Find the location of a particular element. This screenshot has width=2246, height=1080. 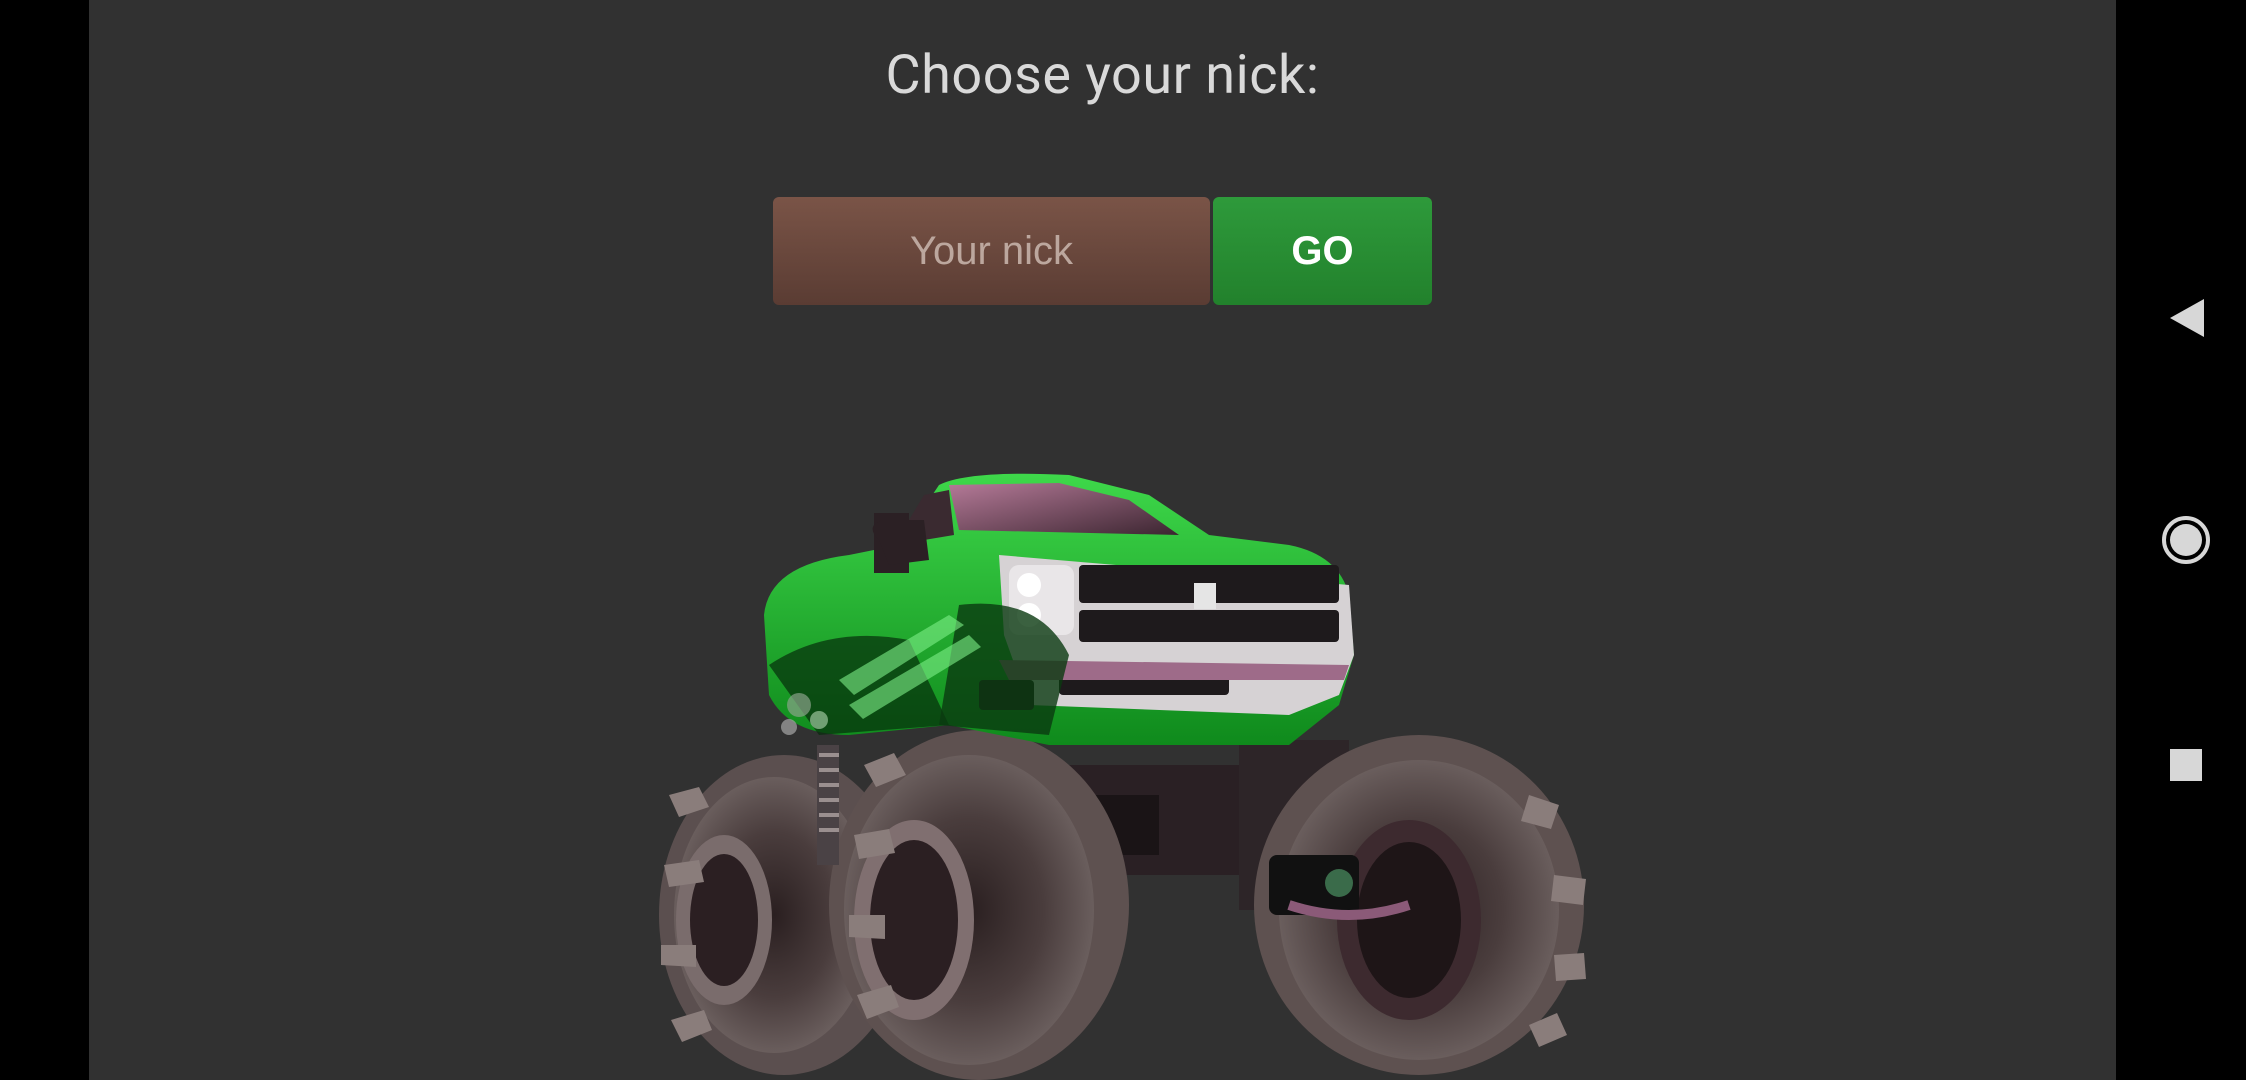

recents-icon is located at coordinates (2186, 765).